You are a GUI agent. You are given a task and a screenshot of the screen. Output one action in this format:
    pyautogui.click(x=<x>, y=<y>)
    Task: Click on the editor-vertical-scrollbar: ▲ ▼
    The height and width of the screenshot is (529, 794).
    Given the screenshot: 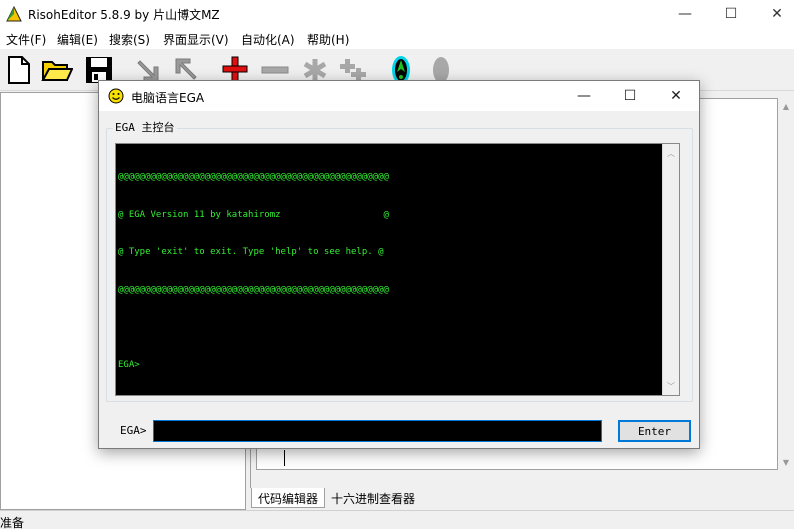 What is the action you would take?
    pyautogui.click(x=786, y=284)
    